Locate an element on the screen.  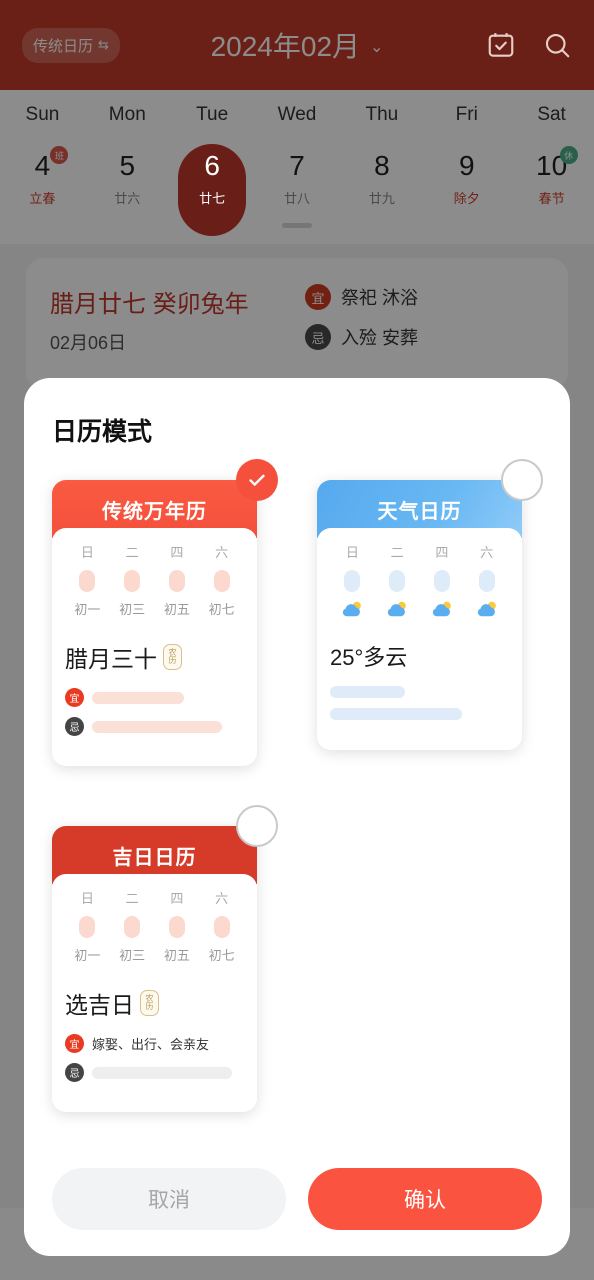
check-icon is located at coordinates (257, 480).